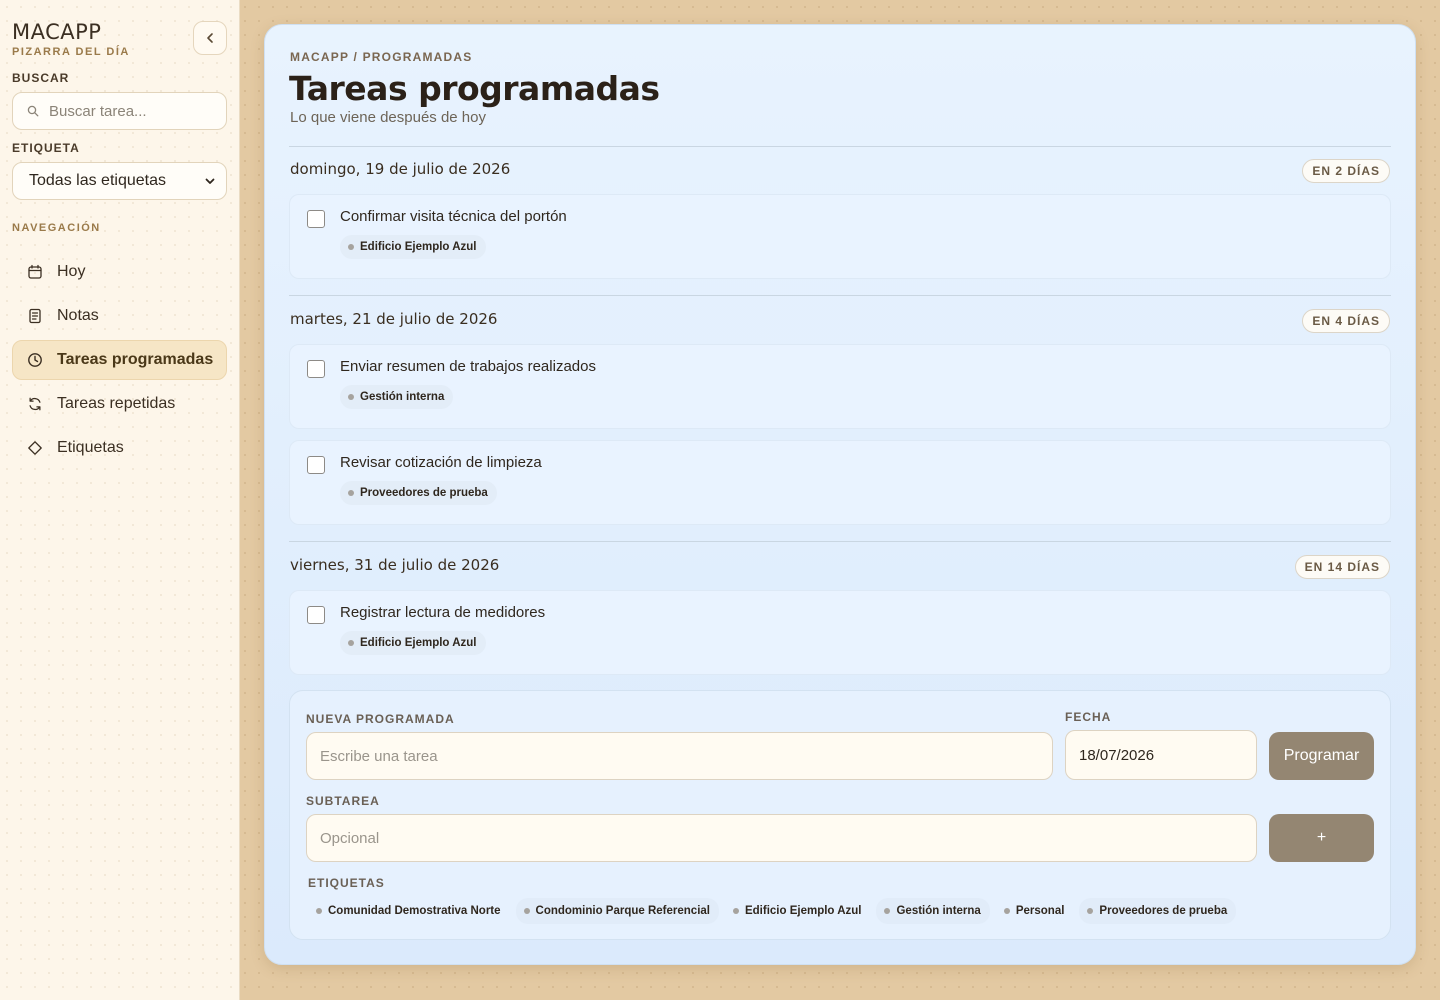  I want to click on days-until-badge: EN 2 DÍAS, so click(1346, 171).